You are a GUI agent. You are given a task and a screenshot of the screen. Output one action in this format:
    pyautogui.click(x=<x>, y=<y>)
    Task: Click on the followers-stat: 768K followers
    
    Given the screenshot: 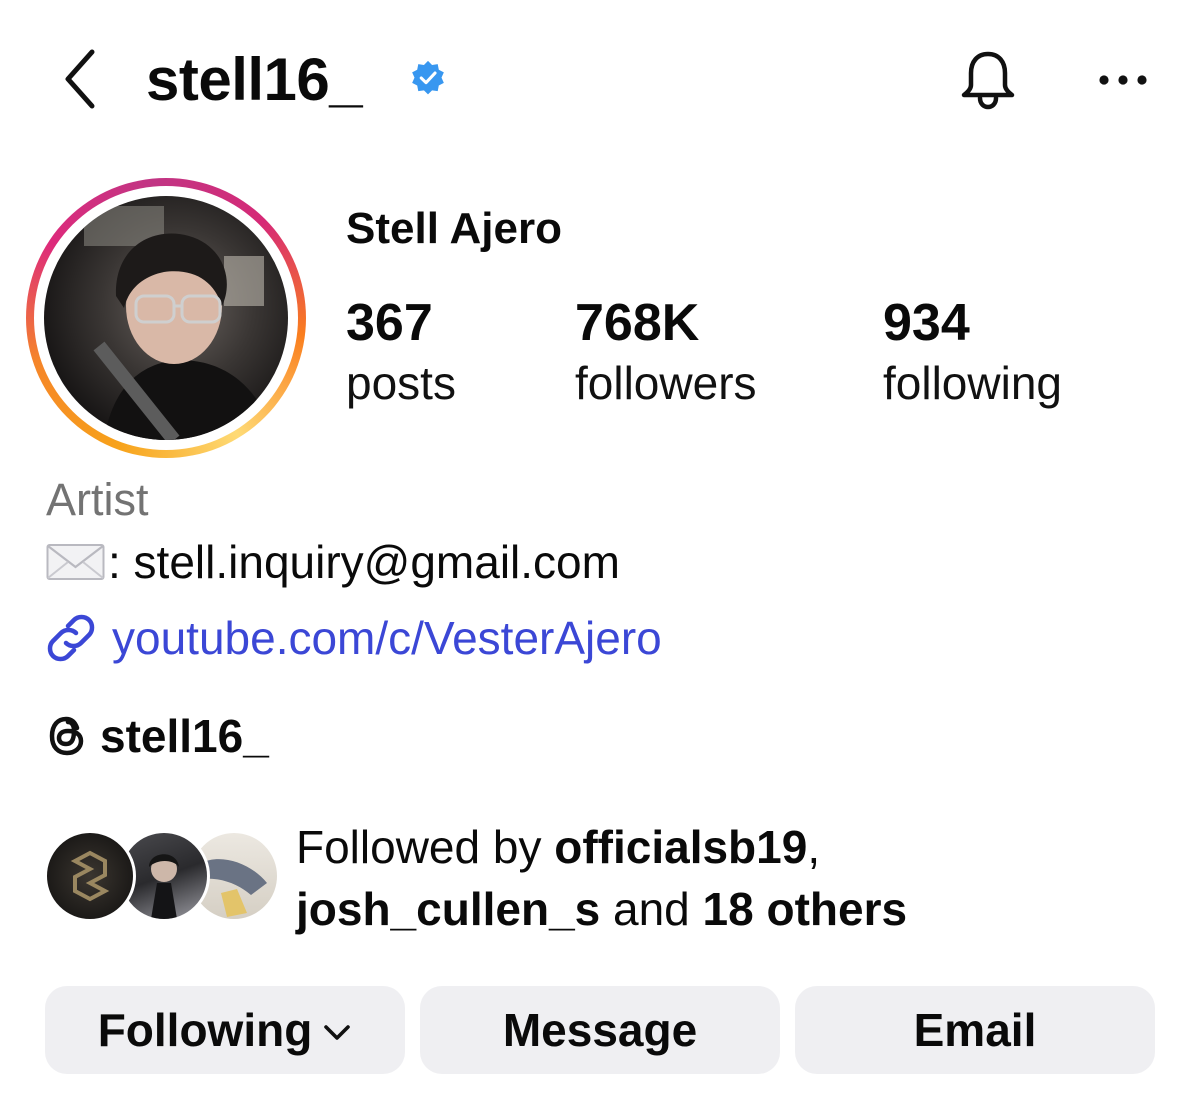 What is the action you would take?
    pyautogui.click(x=666, y=352)
    